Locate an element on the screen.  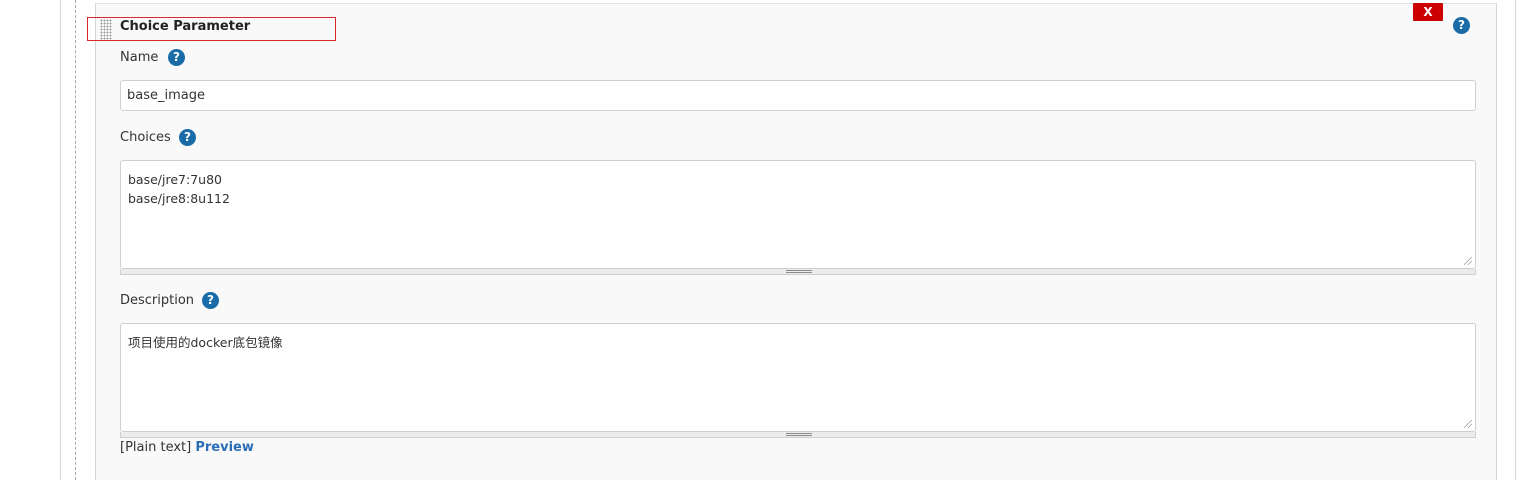
name-input: base_image is located at coordinates (798, 95).